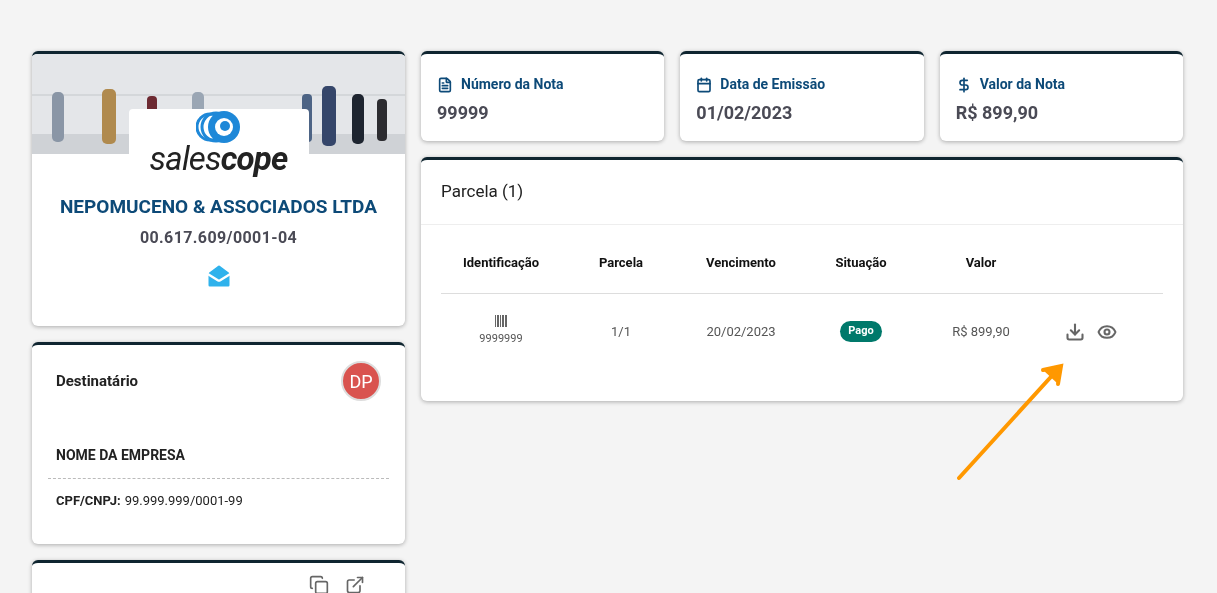  Describe the element at coordinates (981, 331) in the screenshot. I see `table-cell-text: R$ 899,90` at that location.